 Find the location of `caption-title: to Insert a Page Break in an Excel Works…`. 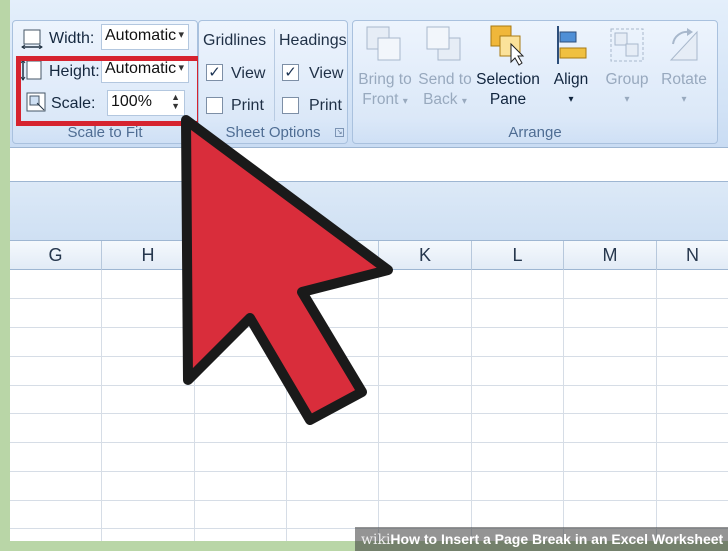

caption-title: to Insert a Page Break in an Excel Works… is located at coordinates (571, 539).